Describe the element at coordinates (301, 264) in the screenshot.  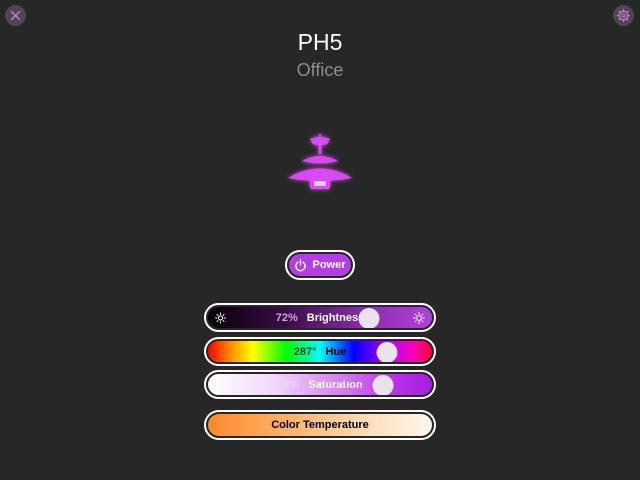
I see `power-icon` at that location.